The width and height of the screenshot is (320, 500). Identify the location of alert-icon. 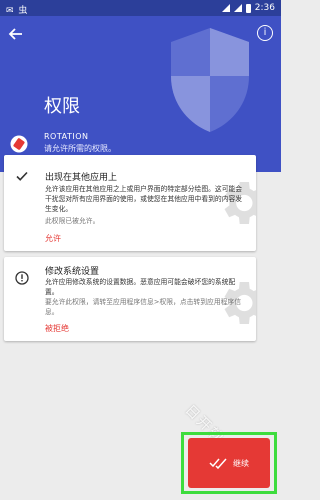
(22, 278).